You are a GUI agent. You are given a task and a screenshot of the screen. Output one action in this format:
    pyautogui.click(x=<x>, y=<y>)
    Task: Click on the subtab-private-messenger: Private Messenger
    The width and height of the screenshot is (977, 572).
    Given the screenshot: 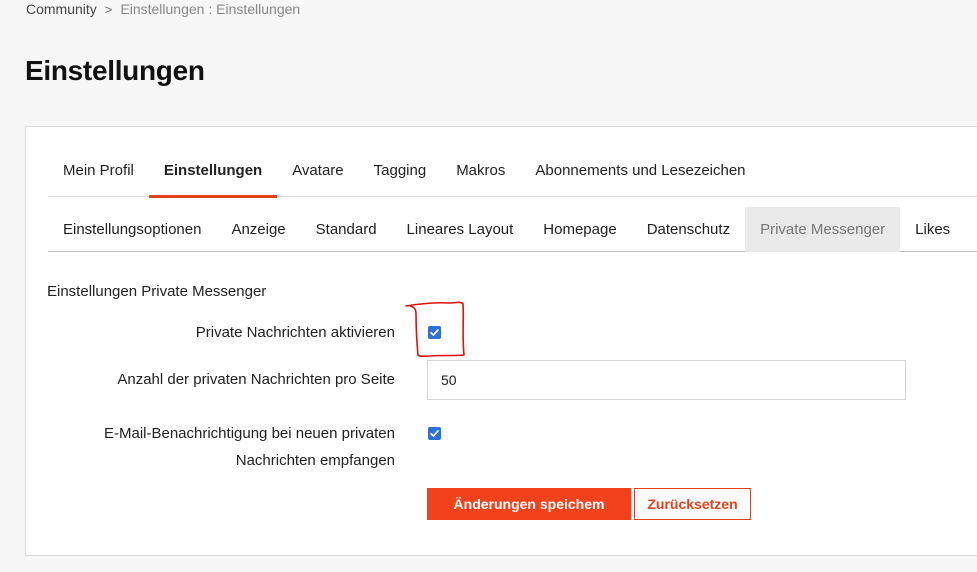 What is the action you would take?
    pyautogui.click(x=823, y=229)
    